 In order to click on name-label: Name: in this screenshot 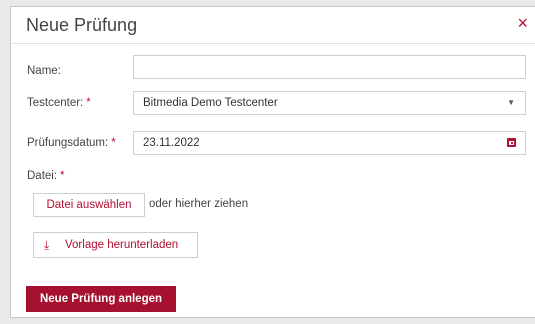, I will do `click(44, 71)`.